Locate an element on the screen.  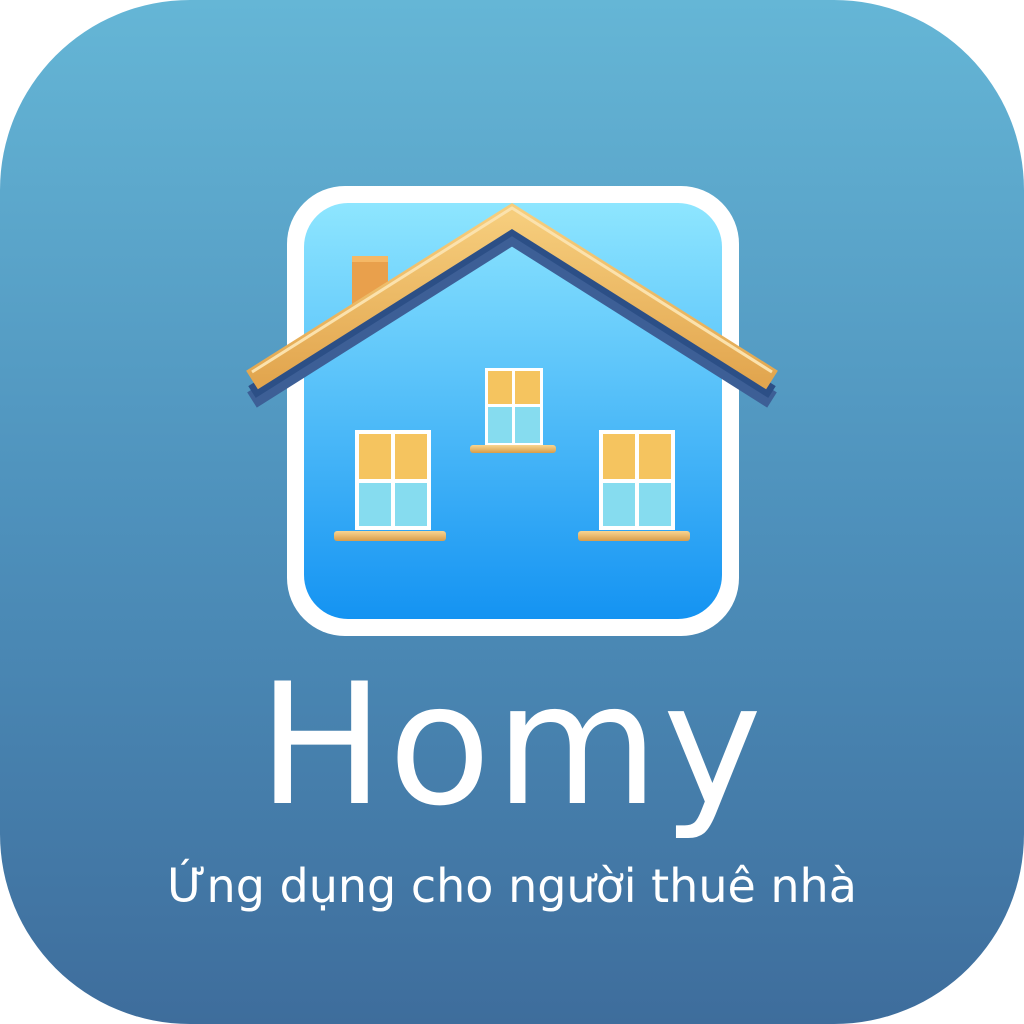
tagline: Ứng dụng cho người thuê nhà is located at coordinates (512, 886).